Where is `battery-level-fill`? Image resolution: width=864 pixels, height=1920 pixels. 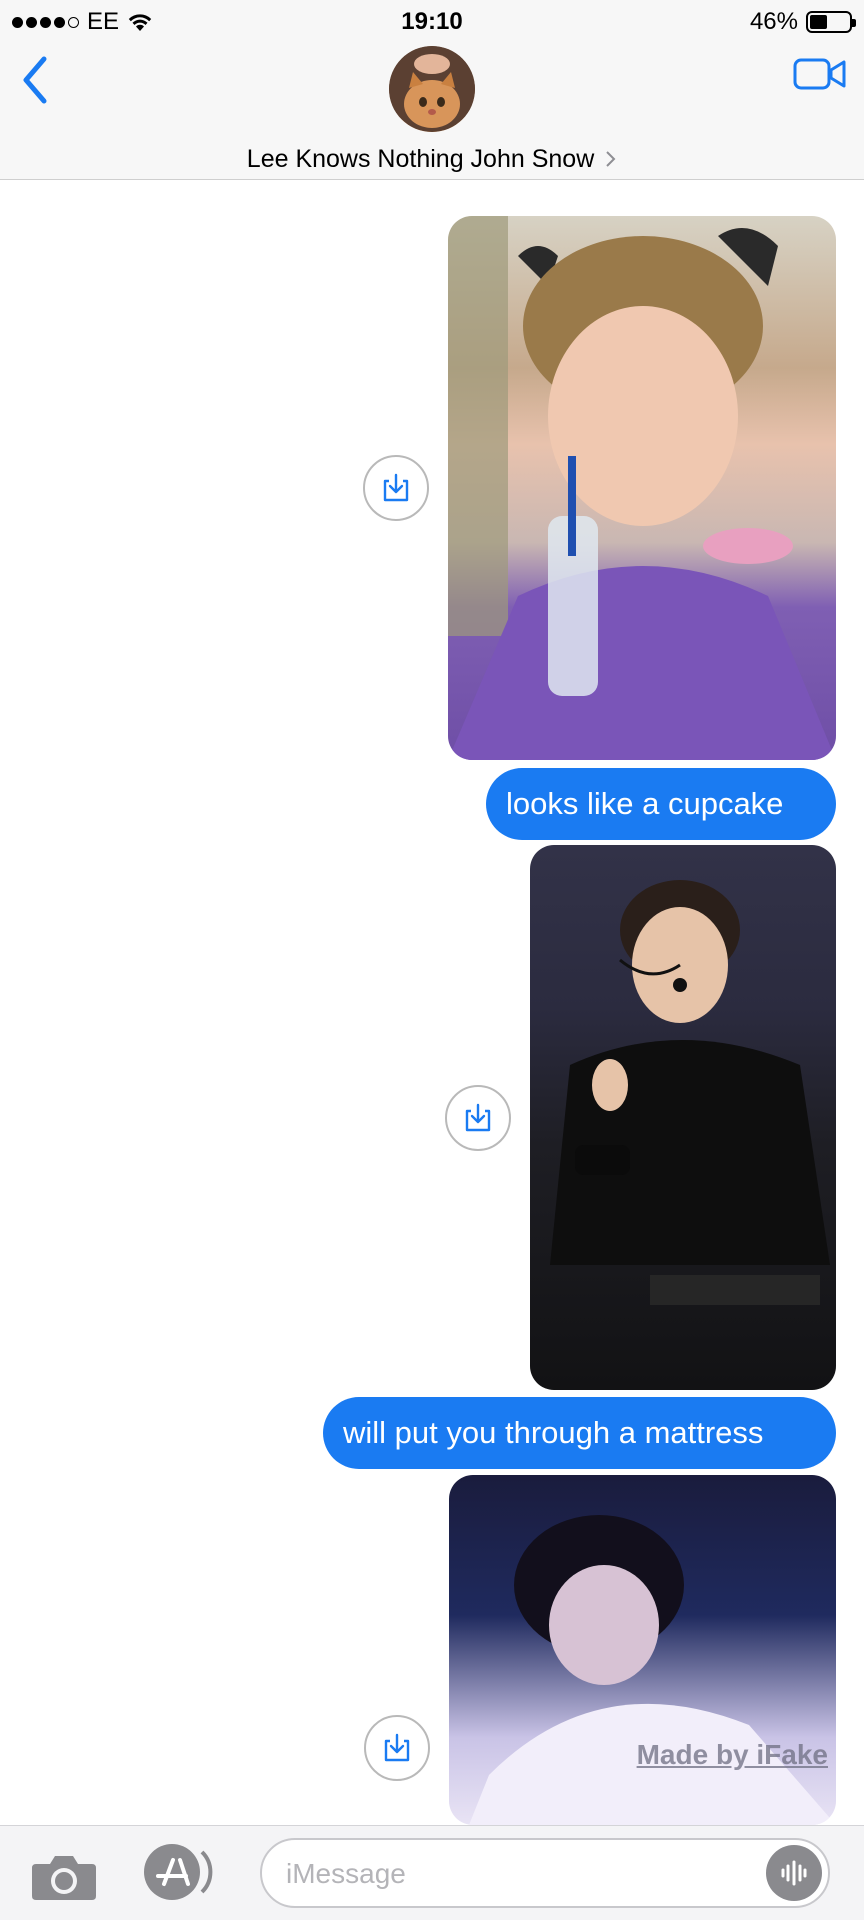 battery-level-fill is located at coordinates (818, 22).